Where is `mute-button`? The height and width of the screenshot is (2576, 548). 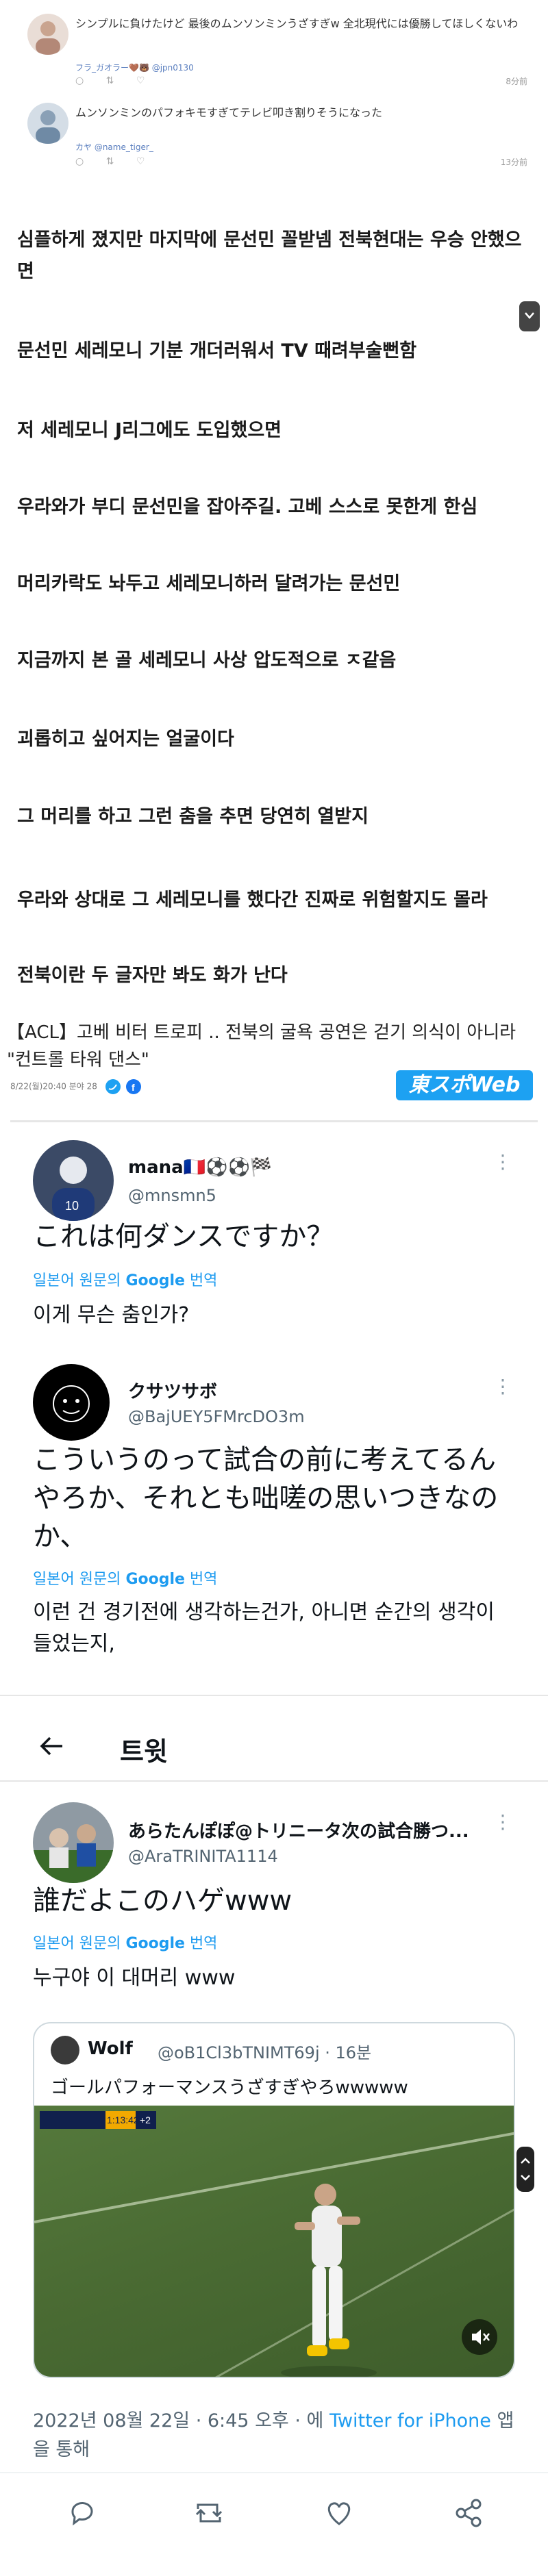 mute-button is located at coordinates (480, 2337).